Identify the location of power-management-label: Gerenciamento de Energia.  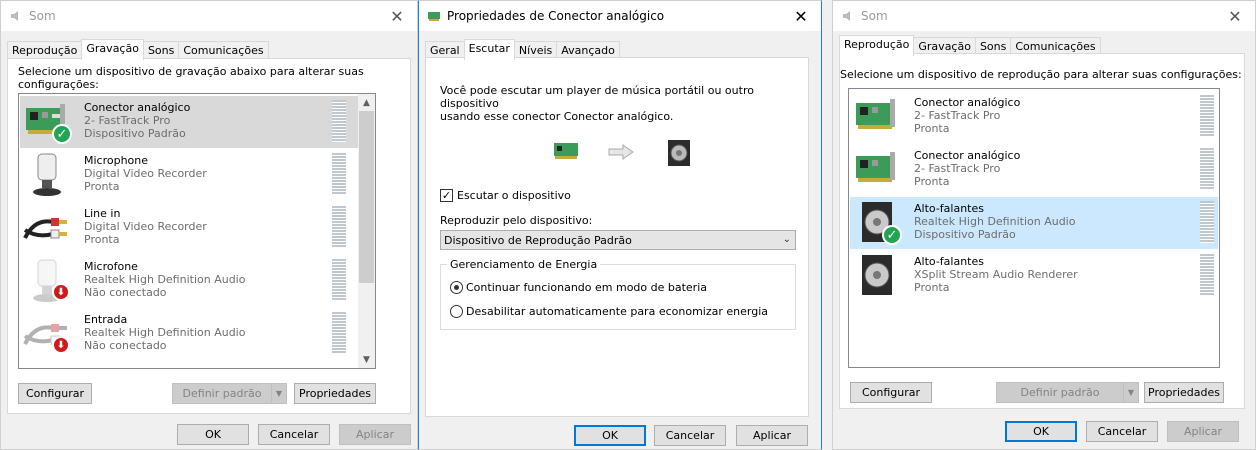
(524, 264).